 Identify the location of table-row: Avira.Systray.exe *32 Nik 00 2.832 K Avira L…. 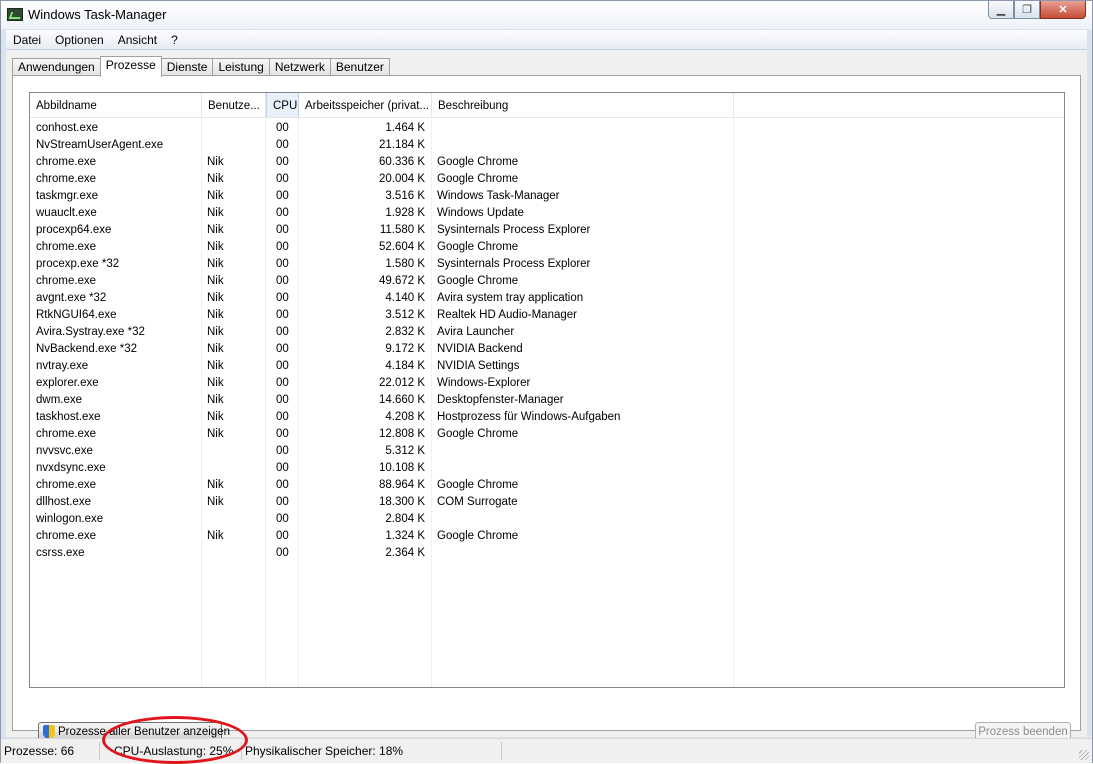
(547, 332).